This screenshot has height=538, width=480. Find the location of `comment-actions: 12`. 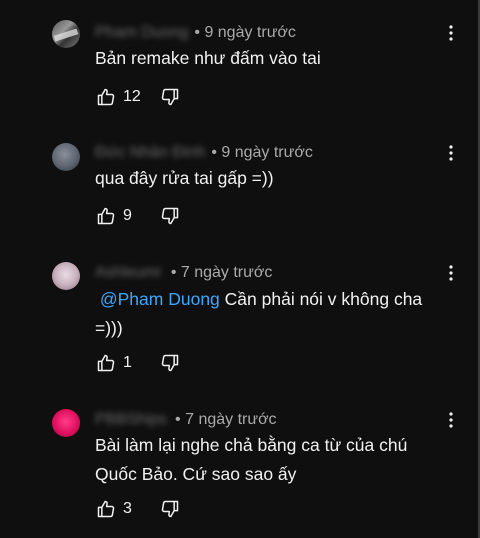

comment-actions: 12 is located at coordinates (118, 97).